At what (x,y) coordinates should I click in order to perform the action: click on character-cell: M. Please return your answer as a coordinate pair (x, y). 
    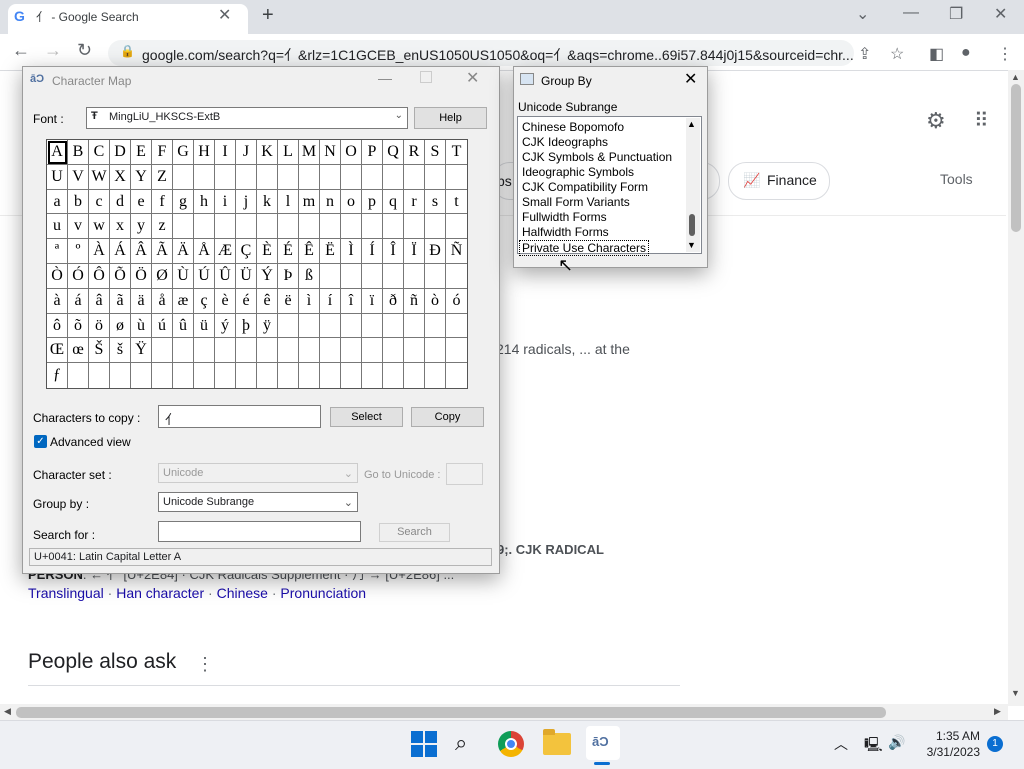
    Looking at the image, I should click on (309, 152).